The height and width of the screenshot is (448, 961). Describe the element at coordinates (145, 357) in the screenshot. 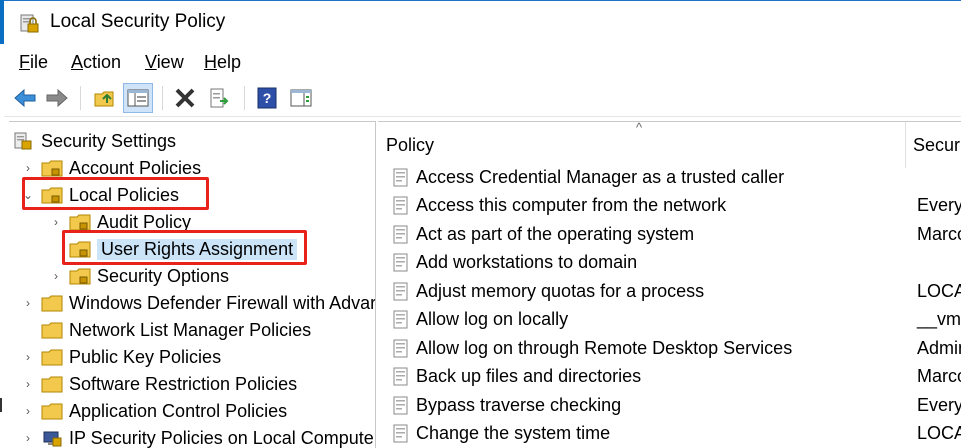

I see `tree-label: Public Key Policies` at that location.